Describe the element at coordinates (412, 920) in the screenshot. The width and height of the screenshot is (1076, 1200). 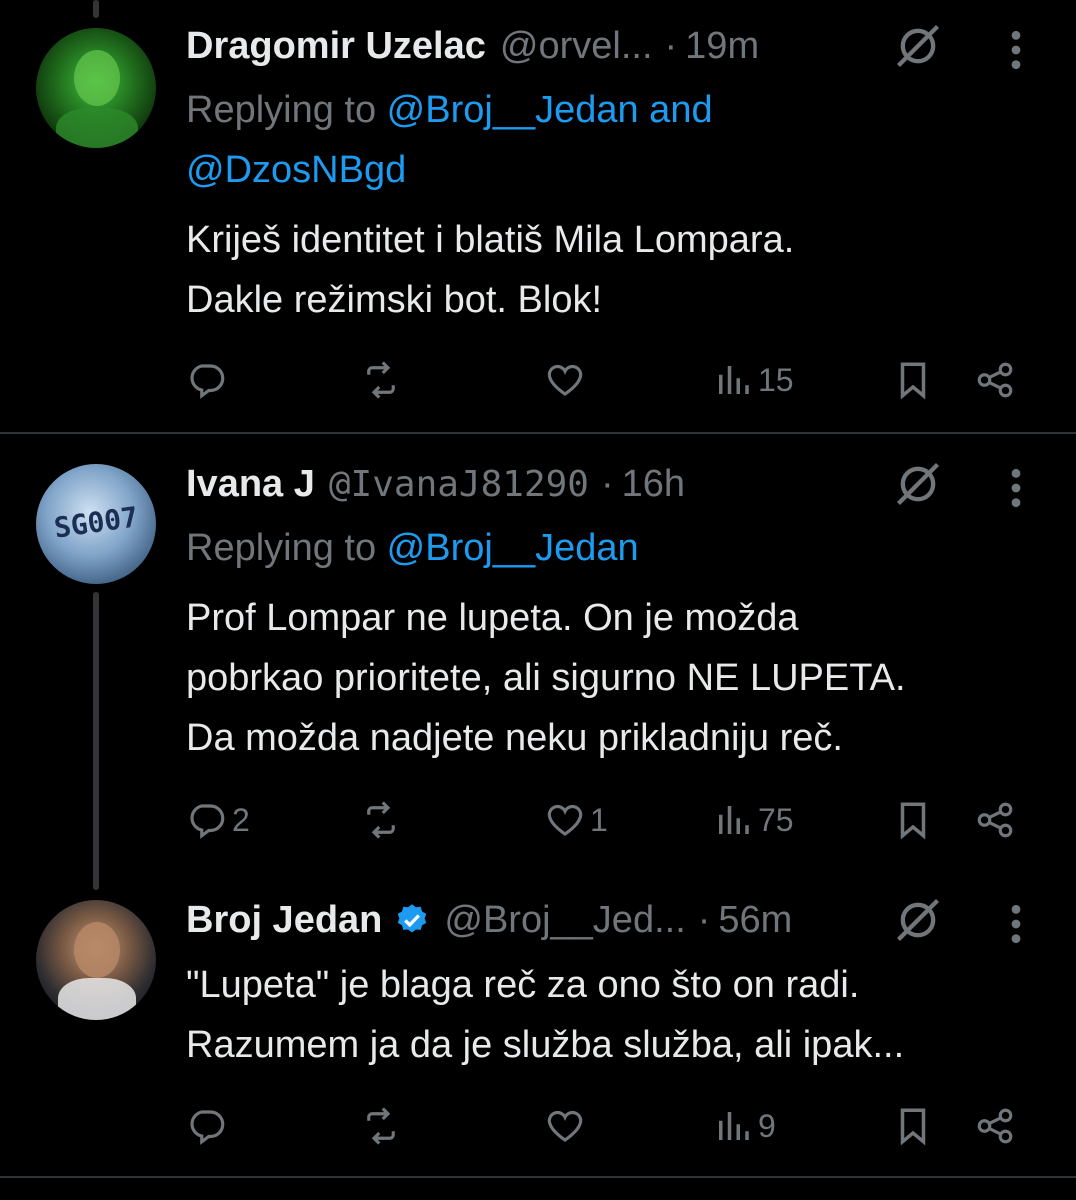
I see `verified-badge-icon` at that location.